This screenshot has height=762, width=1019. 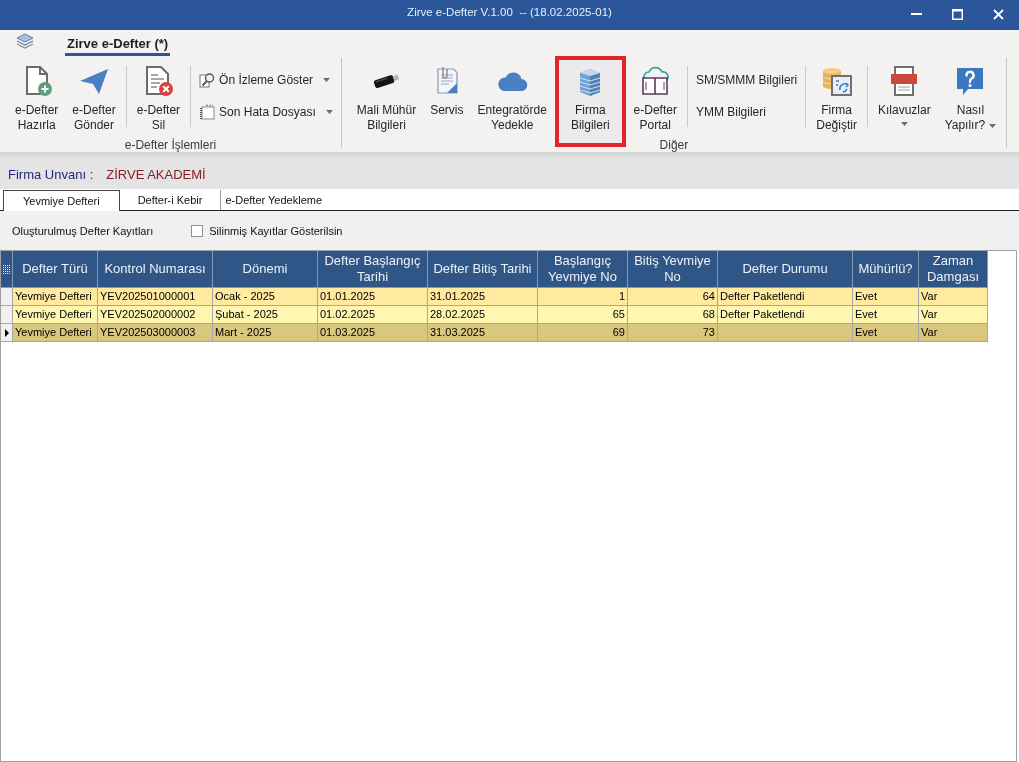 What do you see at coordinates (673, 314) in the screenshot?
I see `table-cell: 68` at bounding box center [673, 314].